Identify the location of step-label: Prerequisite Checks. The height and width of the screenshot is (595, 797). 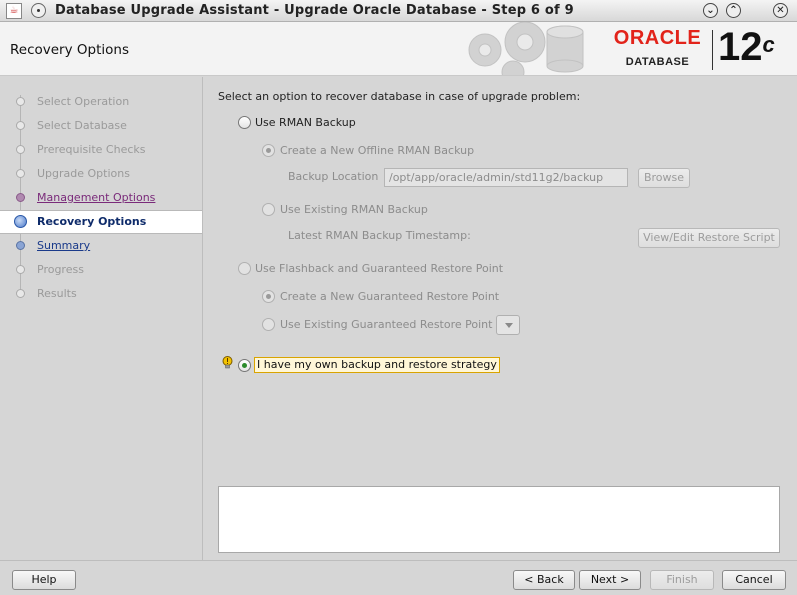
(91, 149).